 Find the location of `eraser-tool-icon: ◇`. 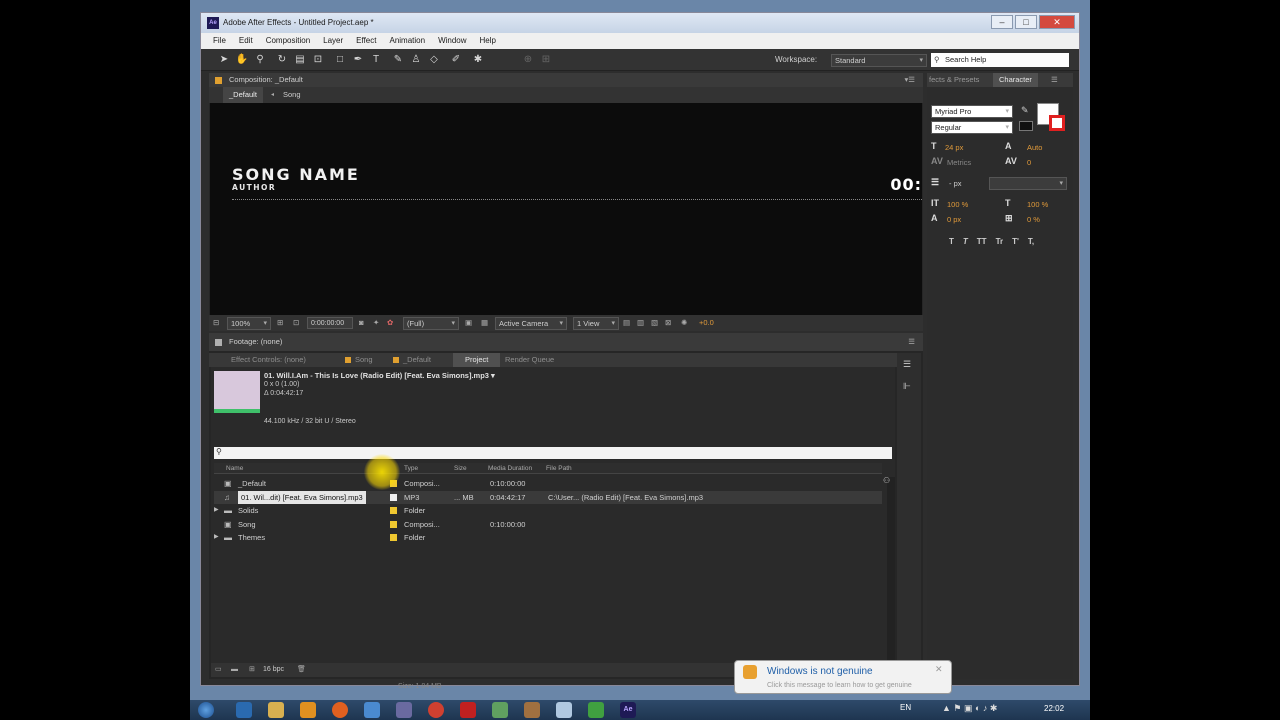

eraser-tool-icon: ◇ is located at coordinates (434, 60).